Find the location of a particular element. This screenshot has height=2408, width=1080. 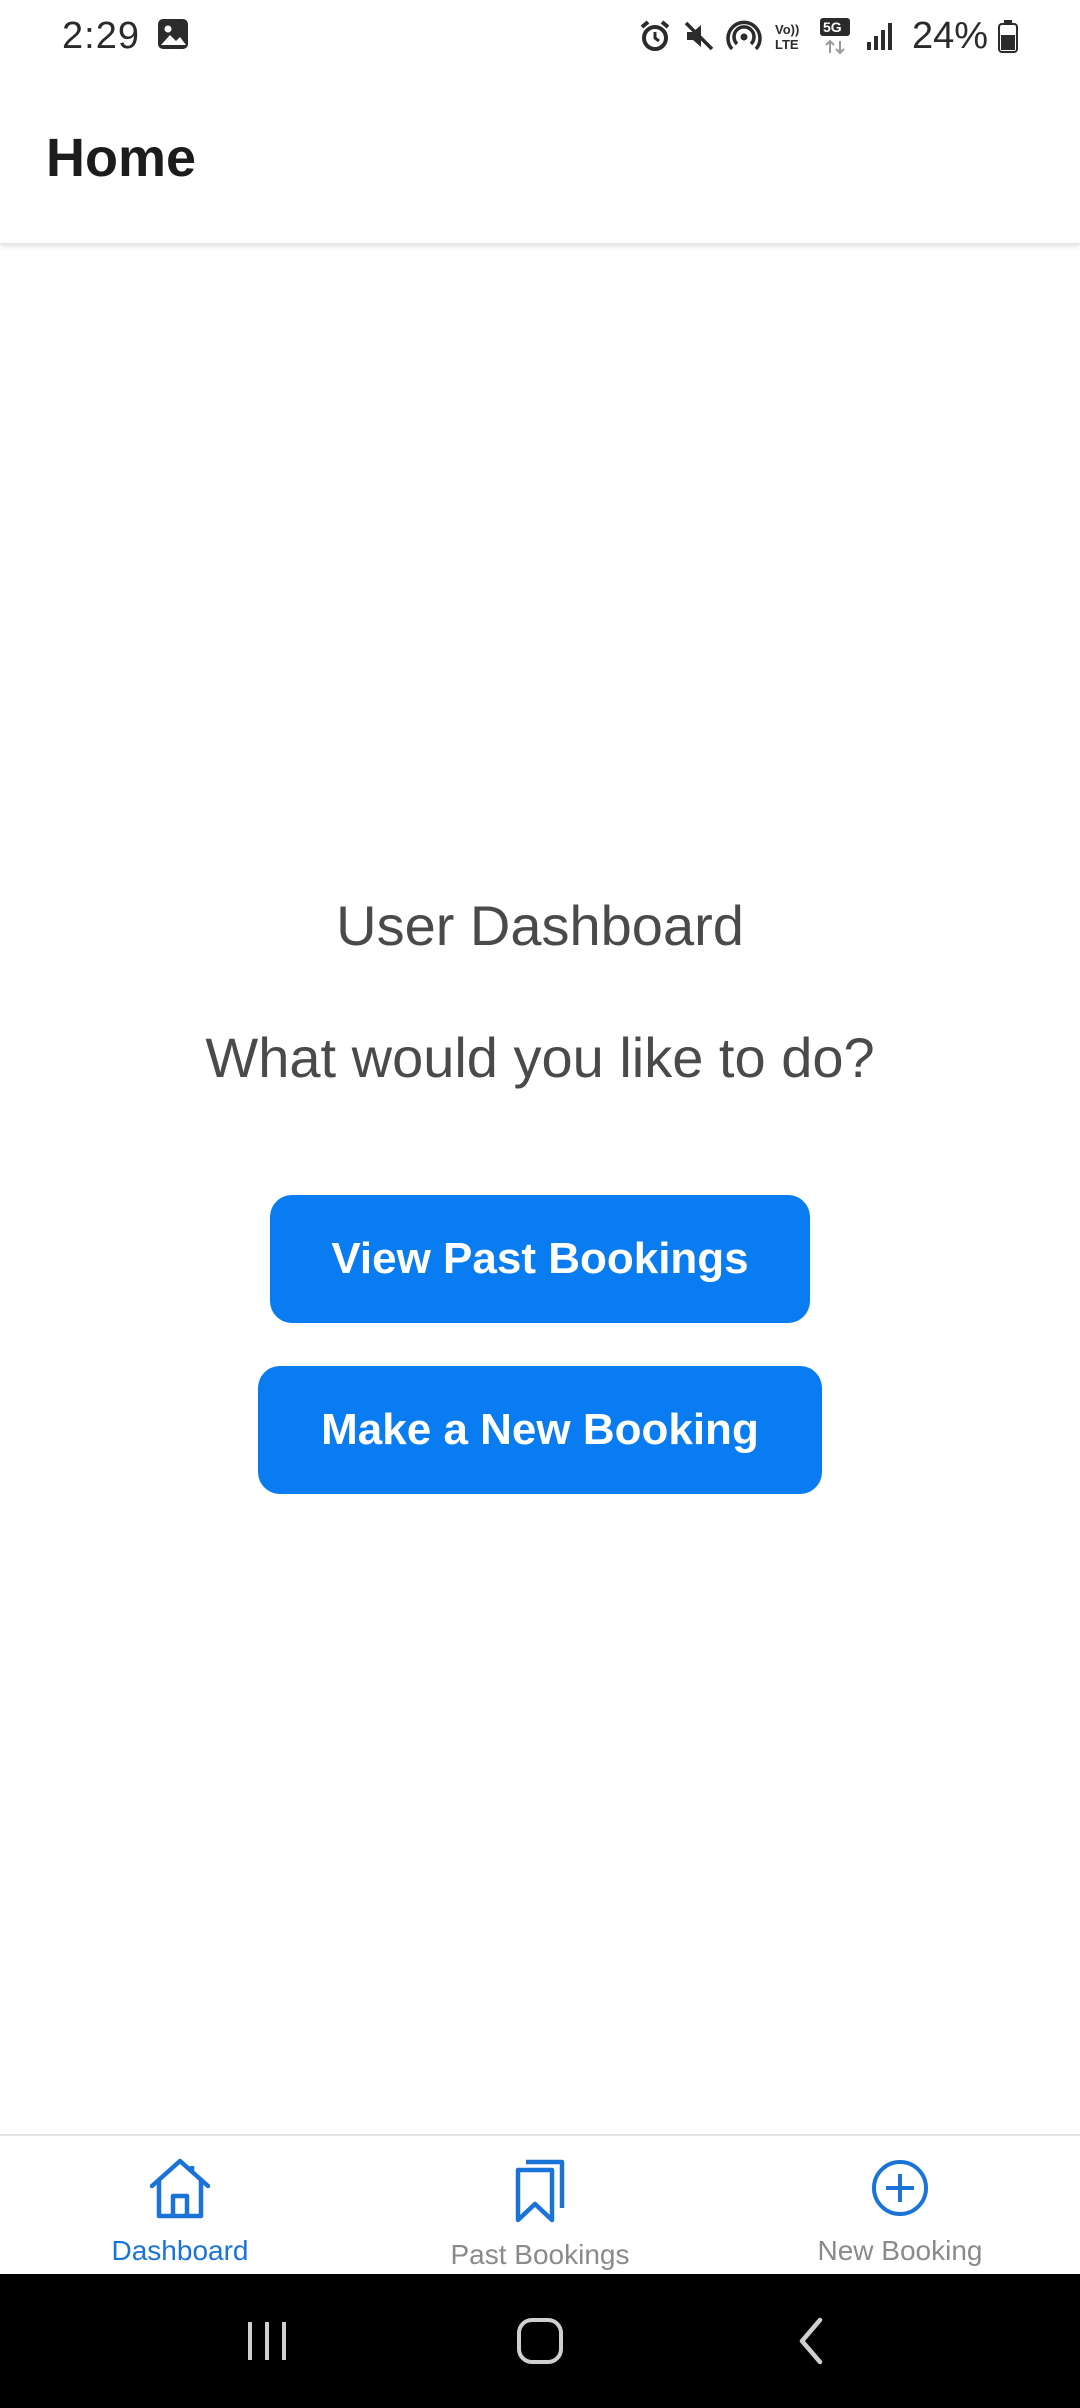

nav-label-new-booking: New Booking is located at coordinates (900, 2250).